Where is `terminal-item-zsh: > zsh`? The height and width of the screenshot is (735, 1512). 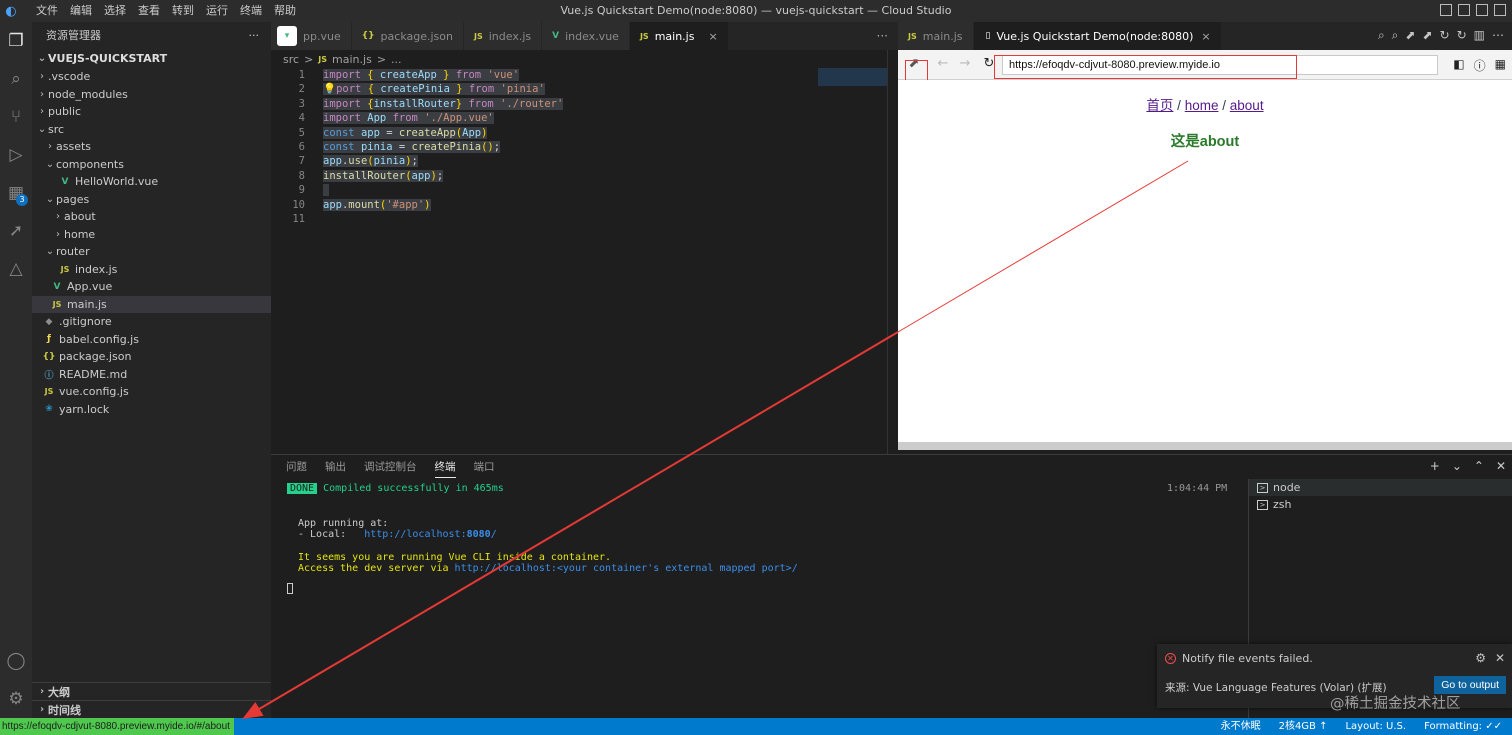
terminal-item-zsh: > zsh is located at coordinates (1380, 504).